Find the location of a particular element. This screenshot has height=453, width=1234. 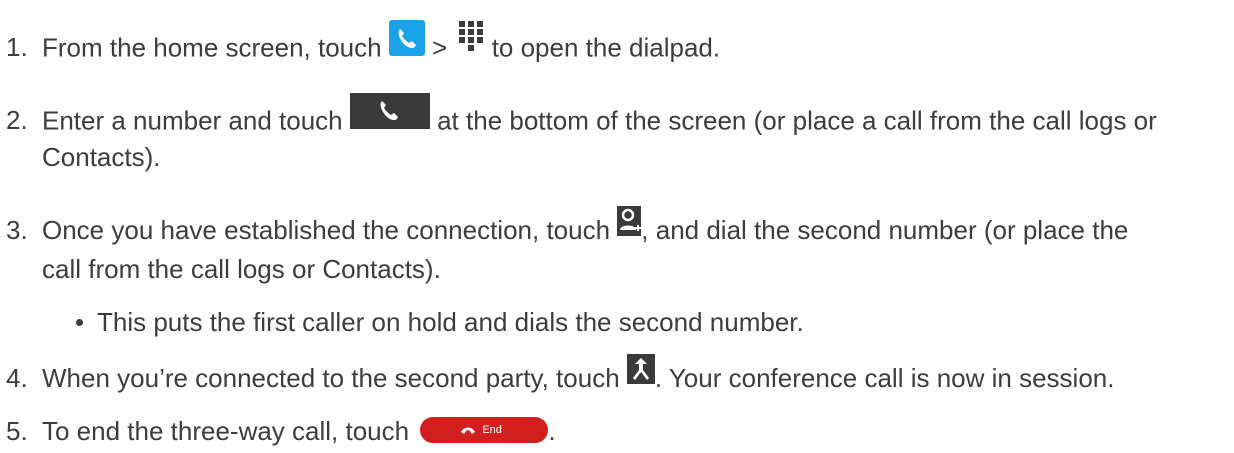

step-text: > is located at coordinates (439, 47).